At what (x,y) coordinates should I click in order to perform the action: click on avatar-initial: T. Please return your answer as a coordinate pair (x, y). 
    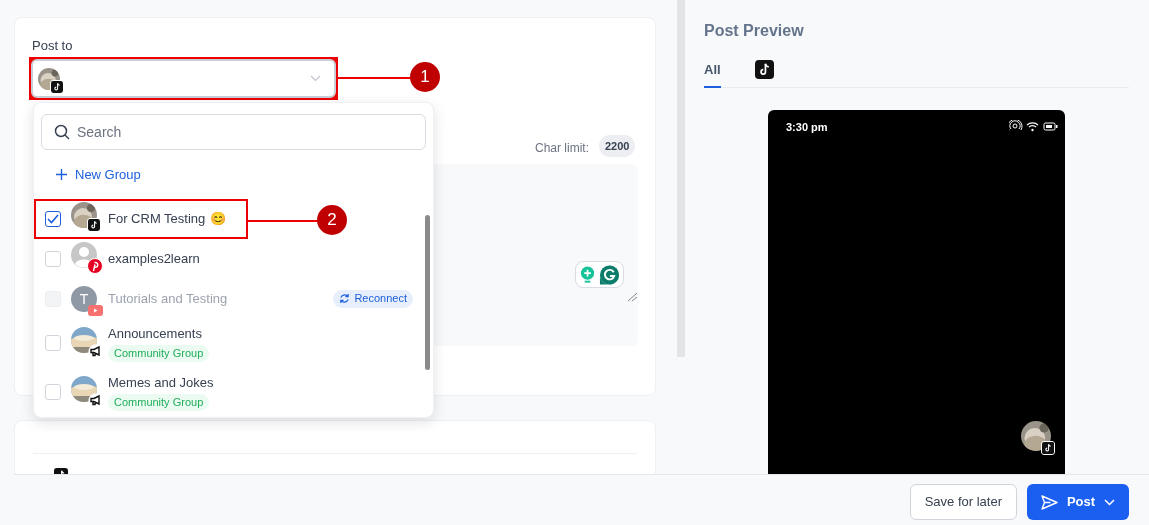
    Looking at the image, I should click on (84, 298).